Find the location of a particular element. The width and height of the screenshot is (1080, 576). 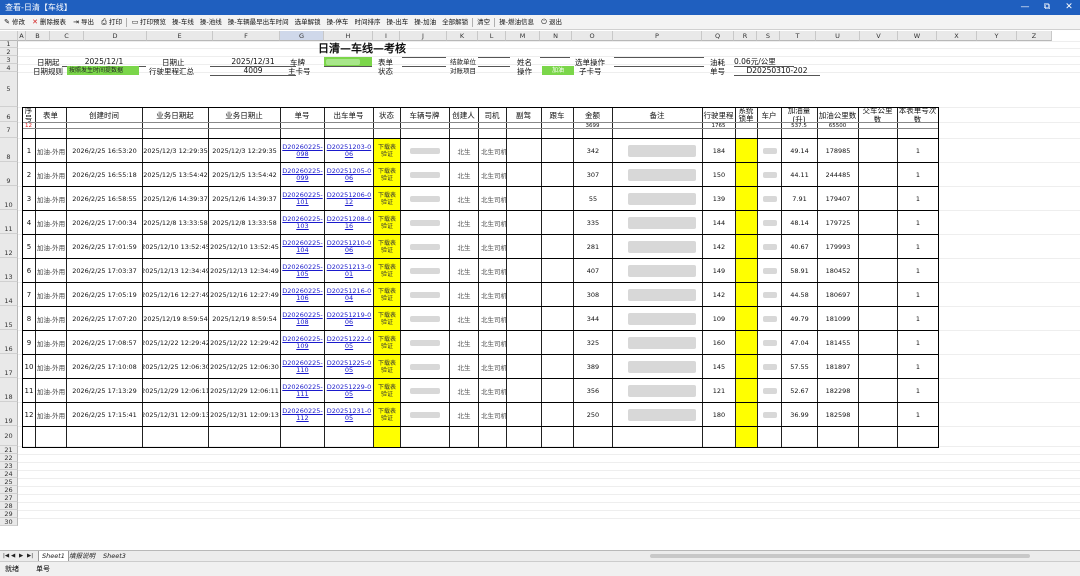

card-field is located at coordinates (348, 66).